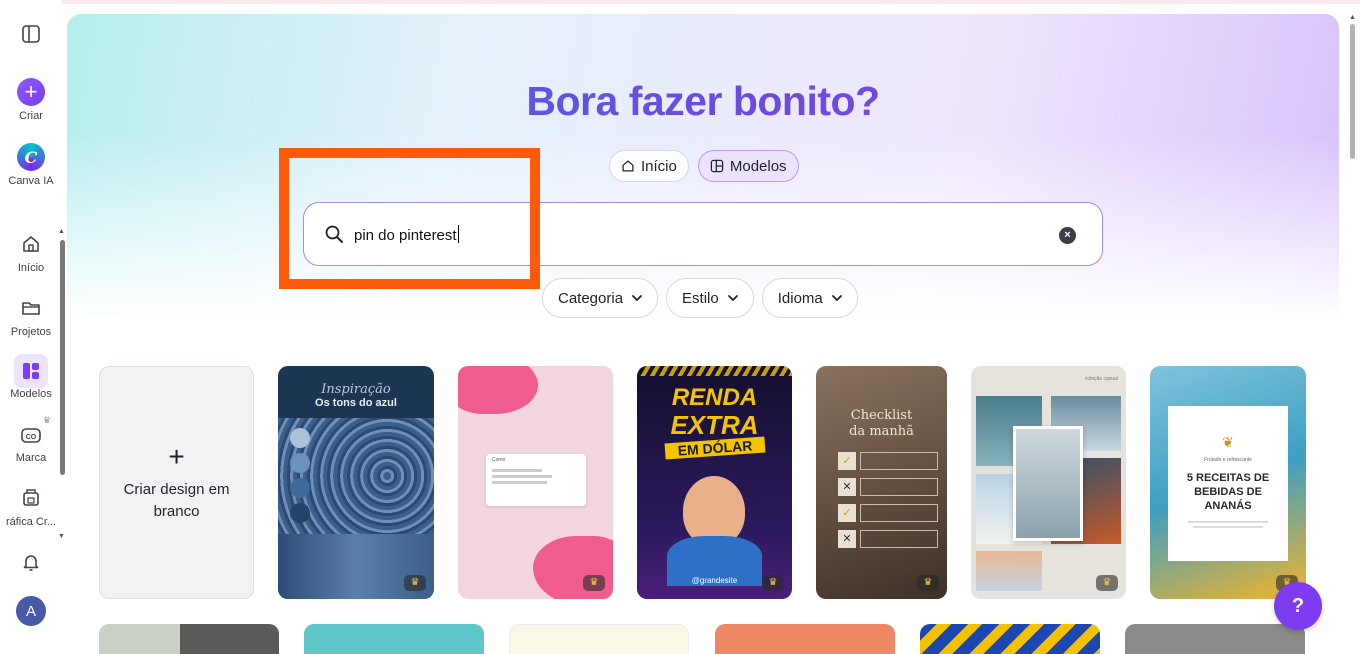 This screenshot has width=1360, height=654. Describe the element at coordinates (714, 425) in the screenshot. I see `template-heading: EXTRA` at that location.